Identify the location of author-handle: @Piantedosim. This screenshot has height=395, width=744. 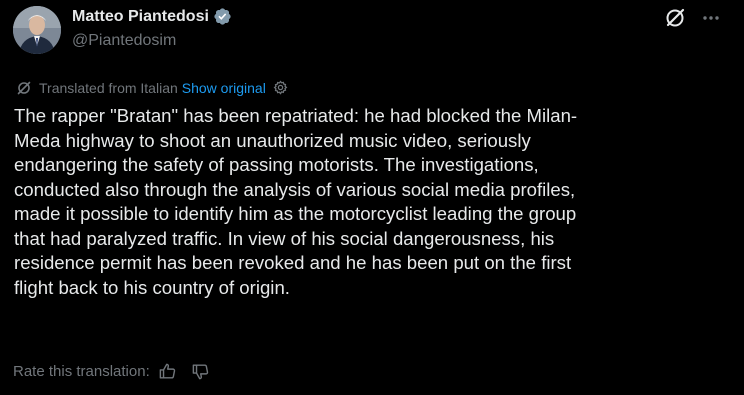
(124, 41).